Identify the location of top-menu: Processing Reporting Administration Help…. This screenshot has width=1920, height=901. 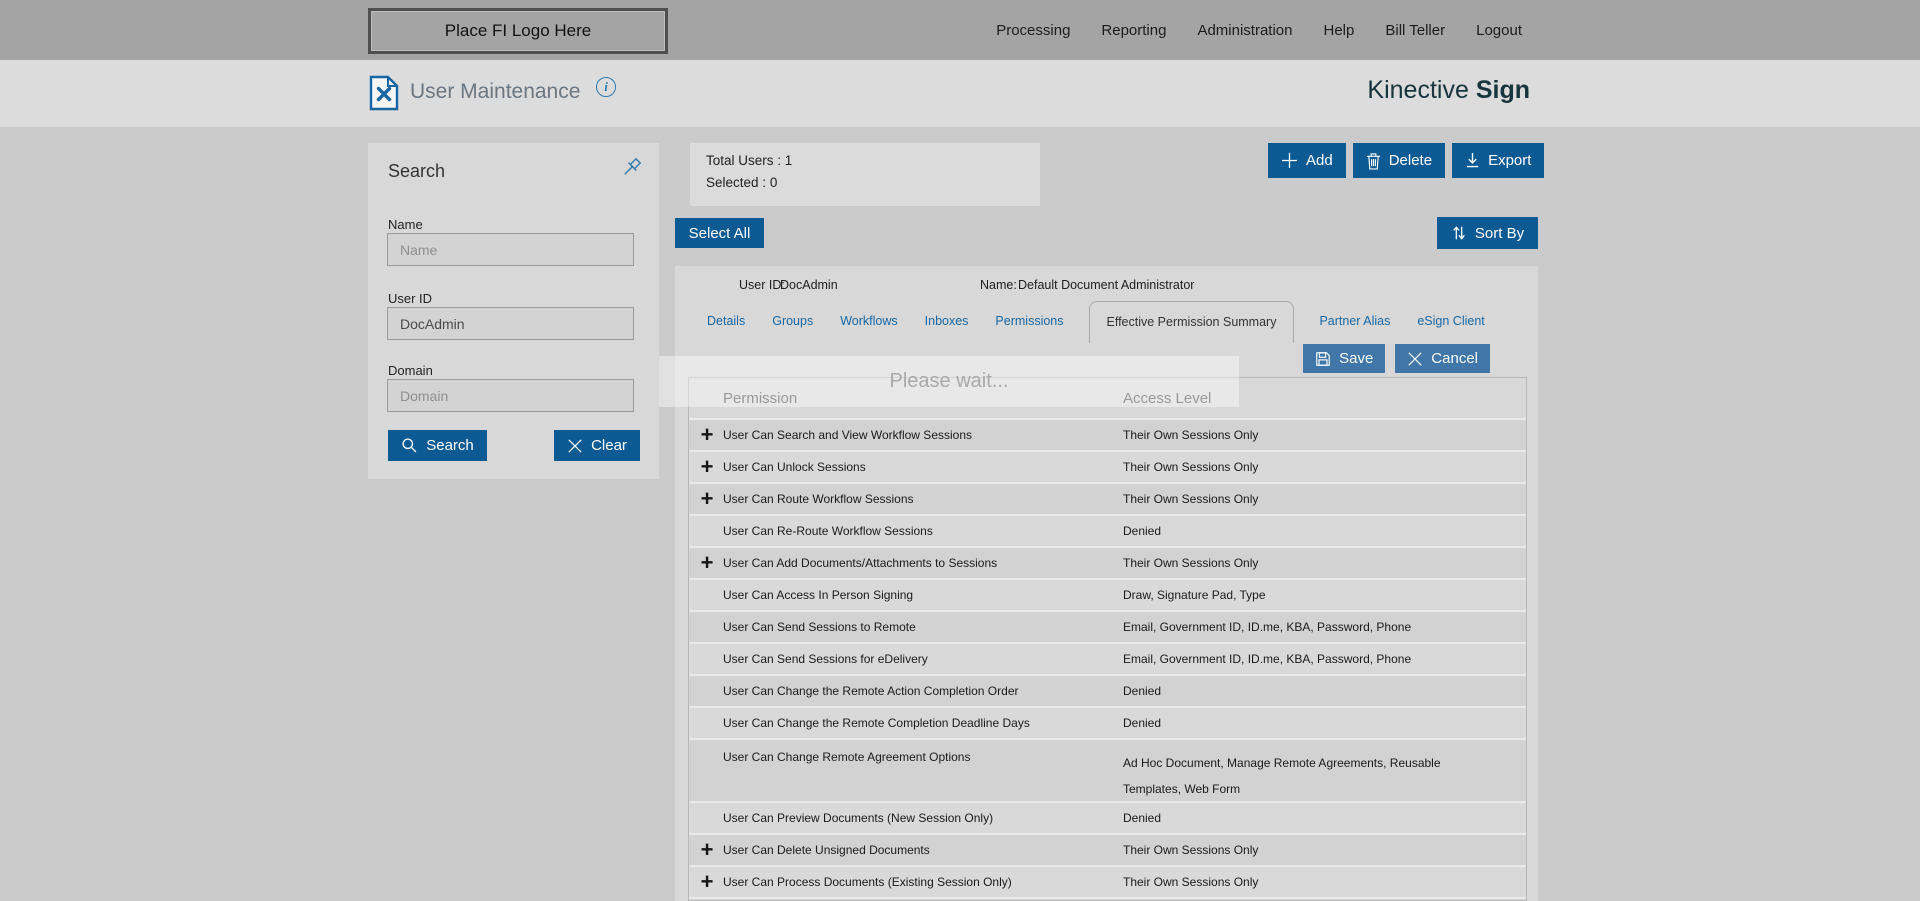
(1259, 30).